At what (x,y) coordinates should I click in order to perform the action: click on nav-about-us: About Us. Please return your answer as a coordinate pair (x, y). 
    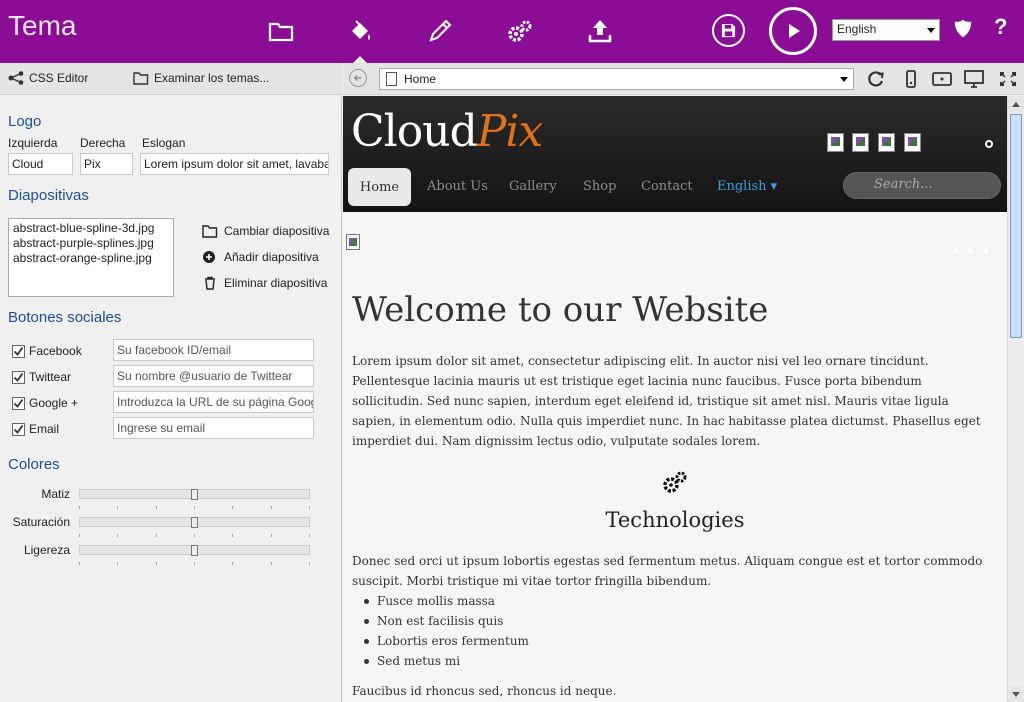
    Looking at the image, I should click on (457, 186).